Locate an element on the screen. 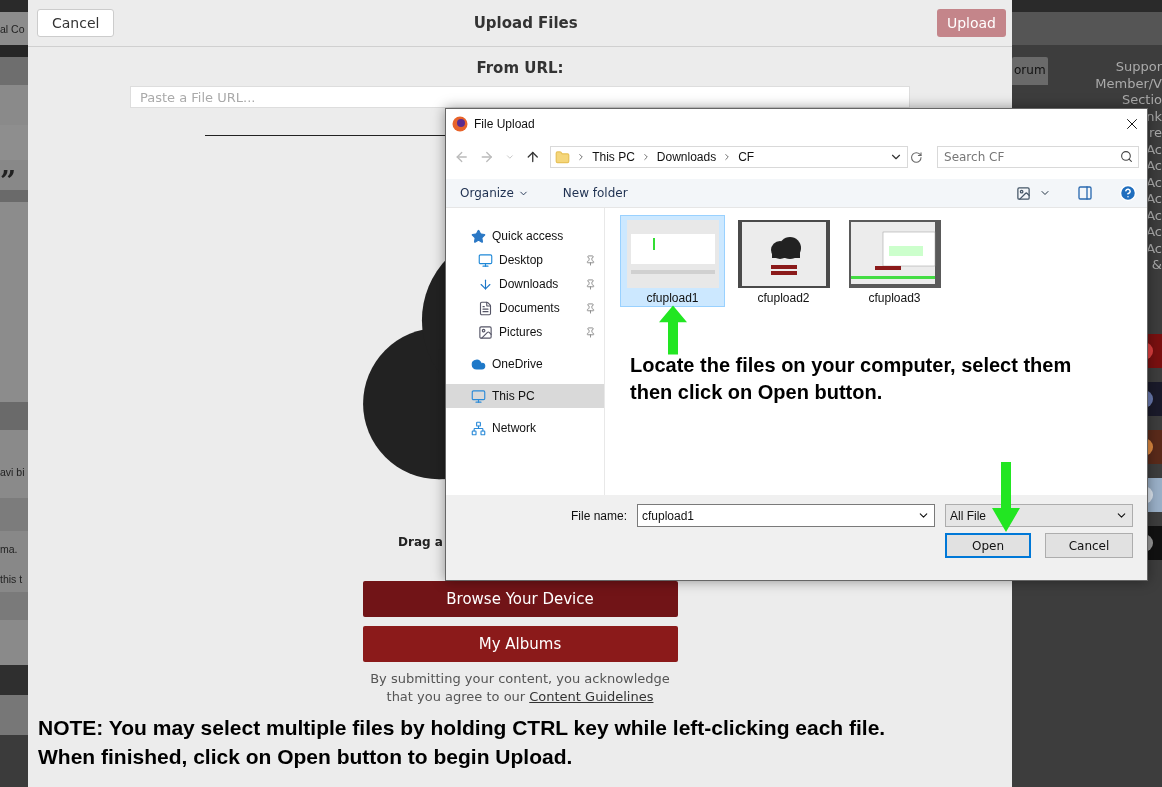  refresh-icon is located at coordinates (916, 157).